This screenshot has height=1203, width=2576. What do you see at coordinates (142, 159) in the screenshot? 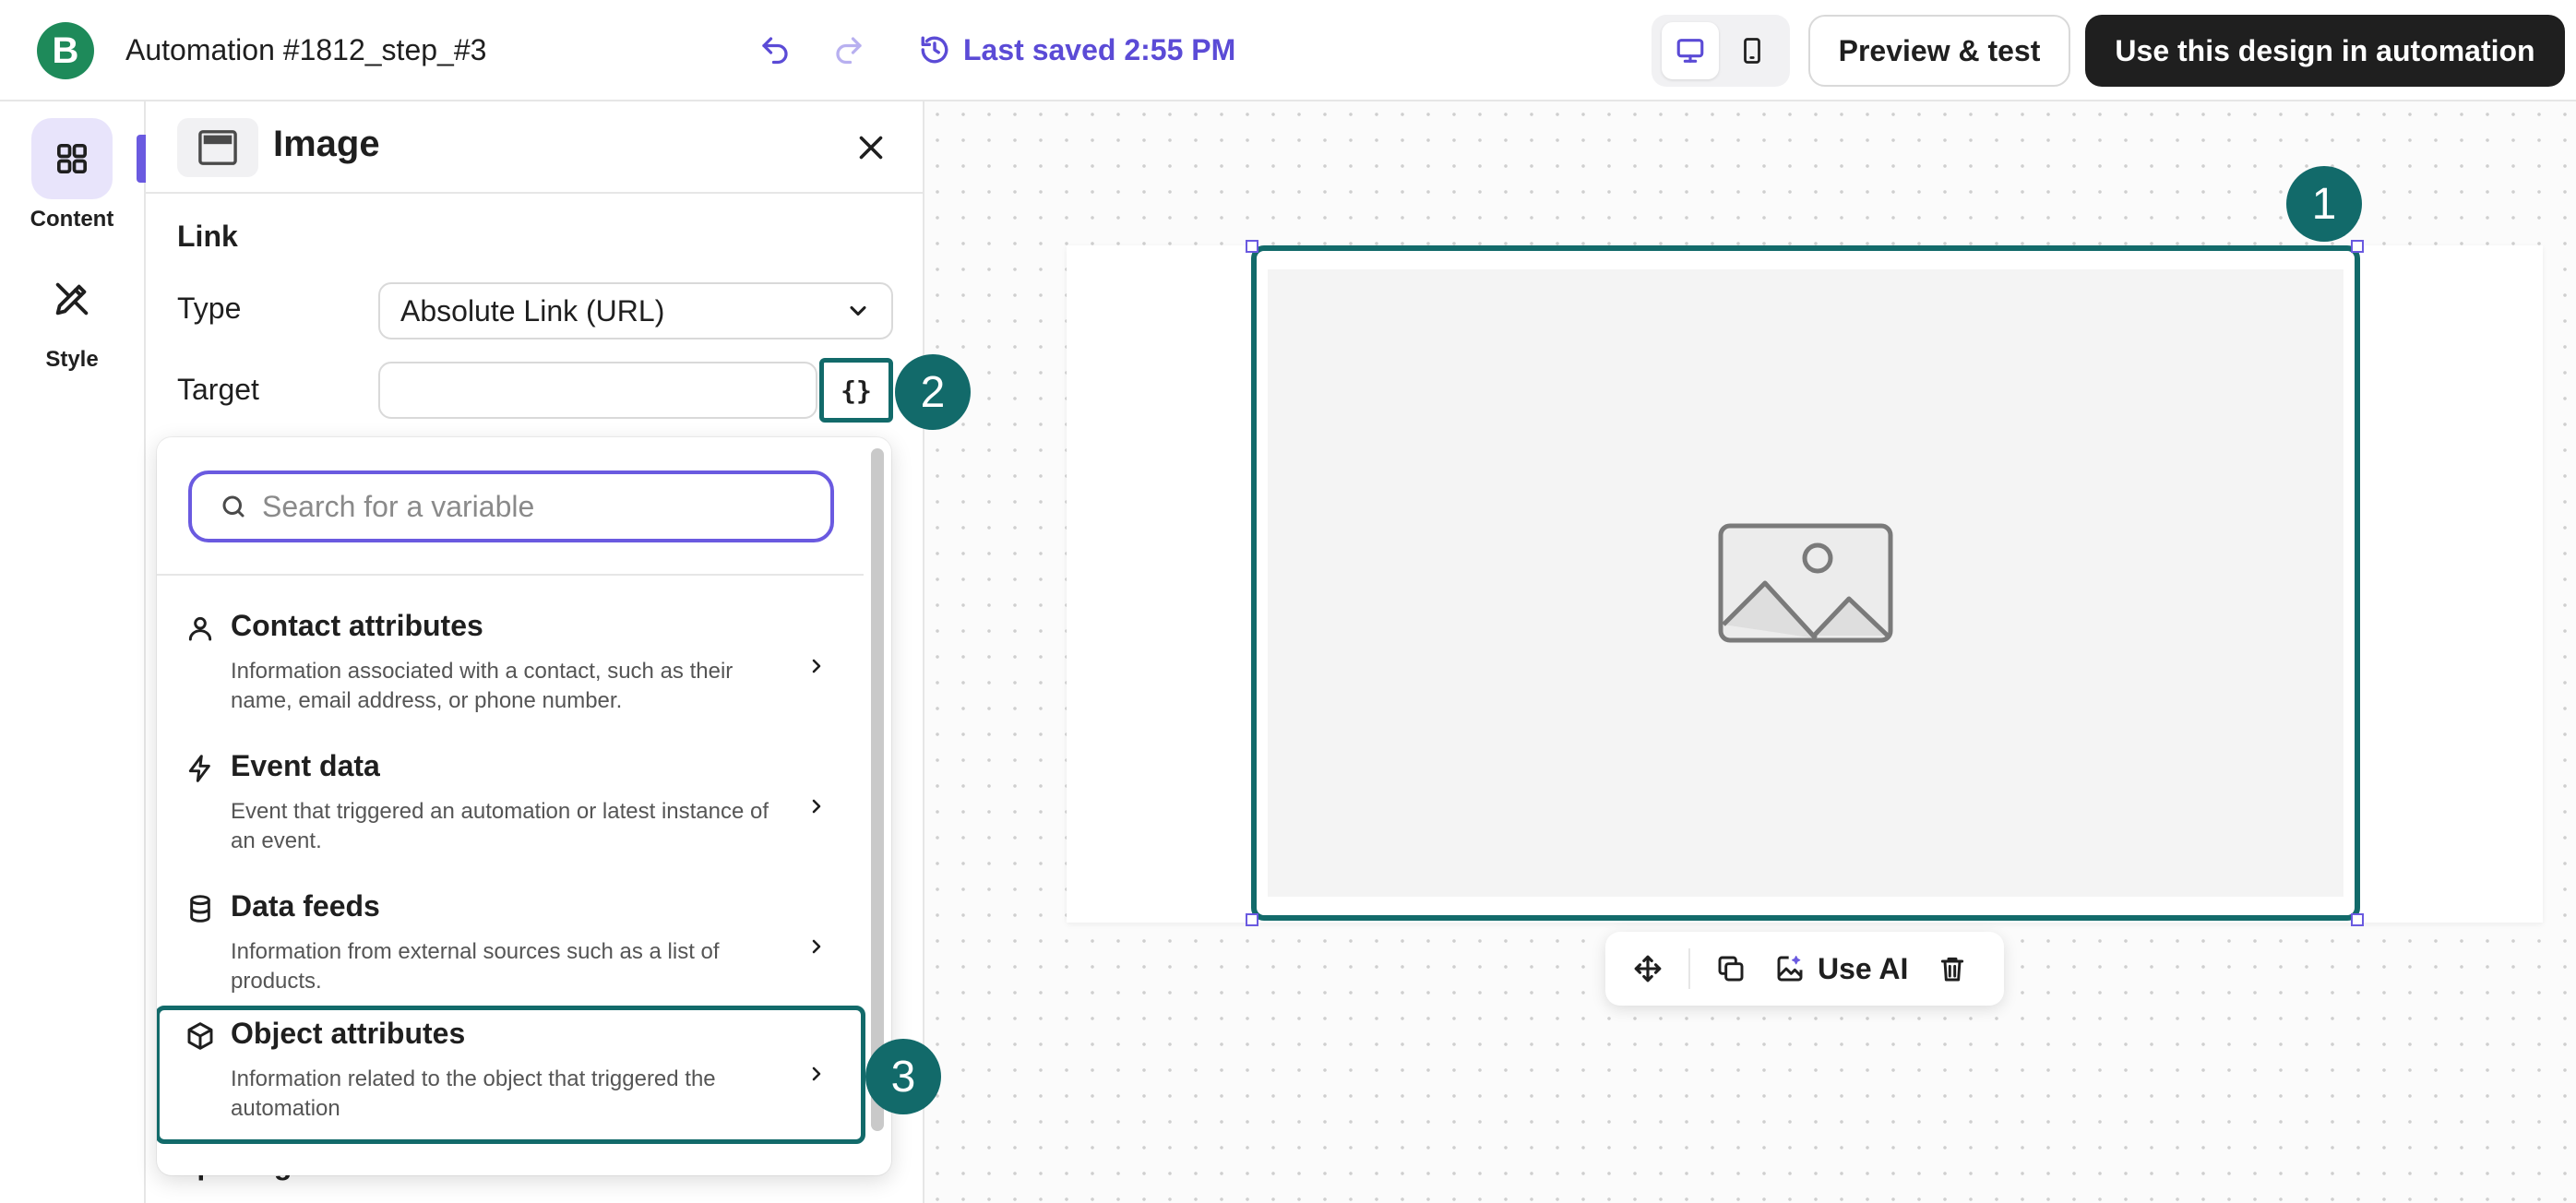
I see `rail-active-indicator` at bounding box center [142, 159].